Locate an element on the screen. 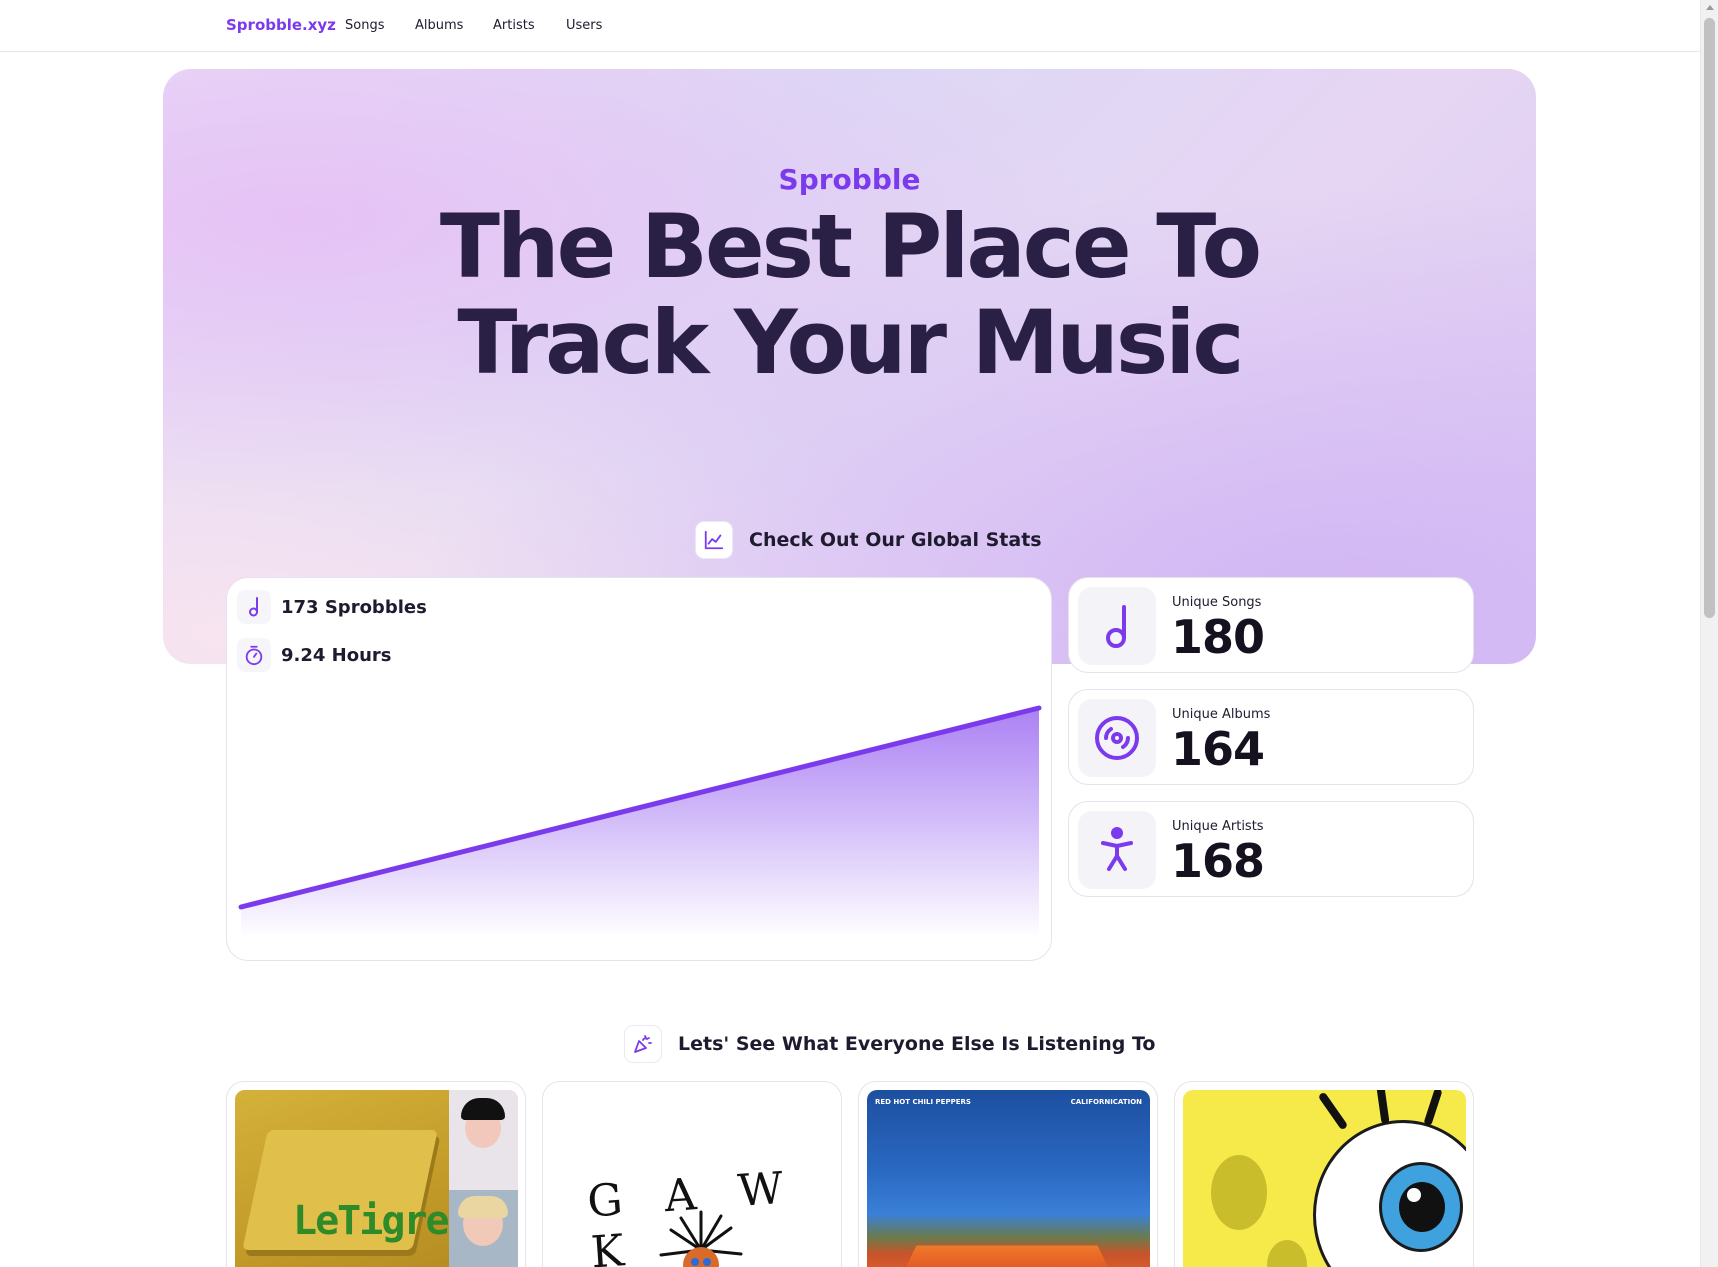  album-card: LeTigre is located at coordinates (376, 1174).